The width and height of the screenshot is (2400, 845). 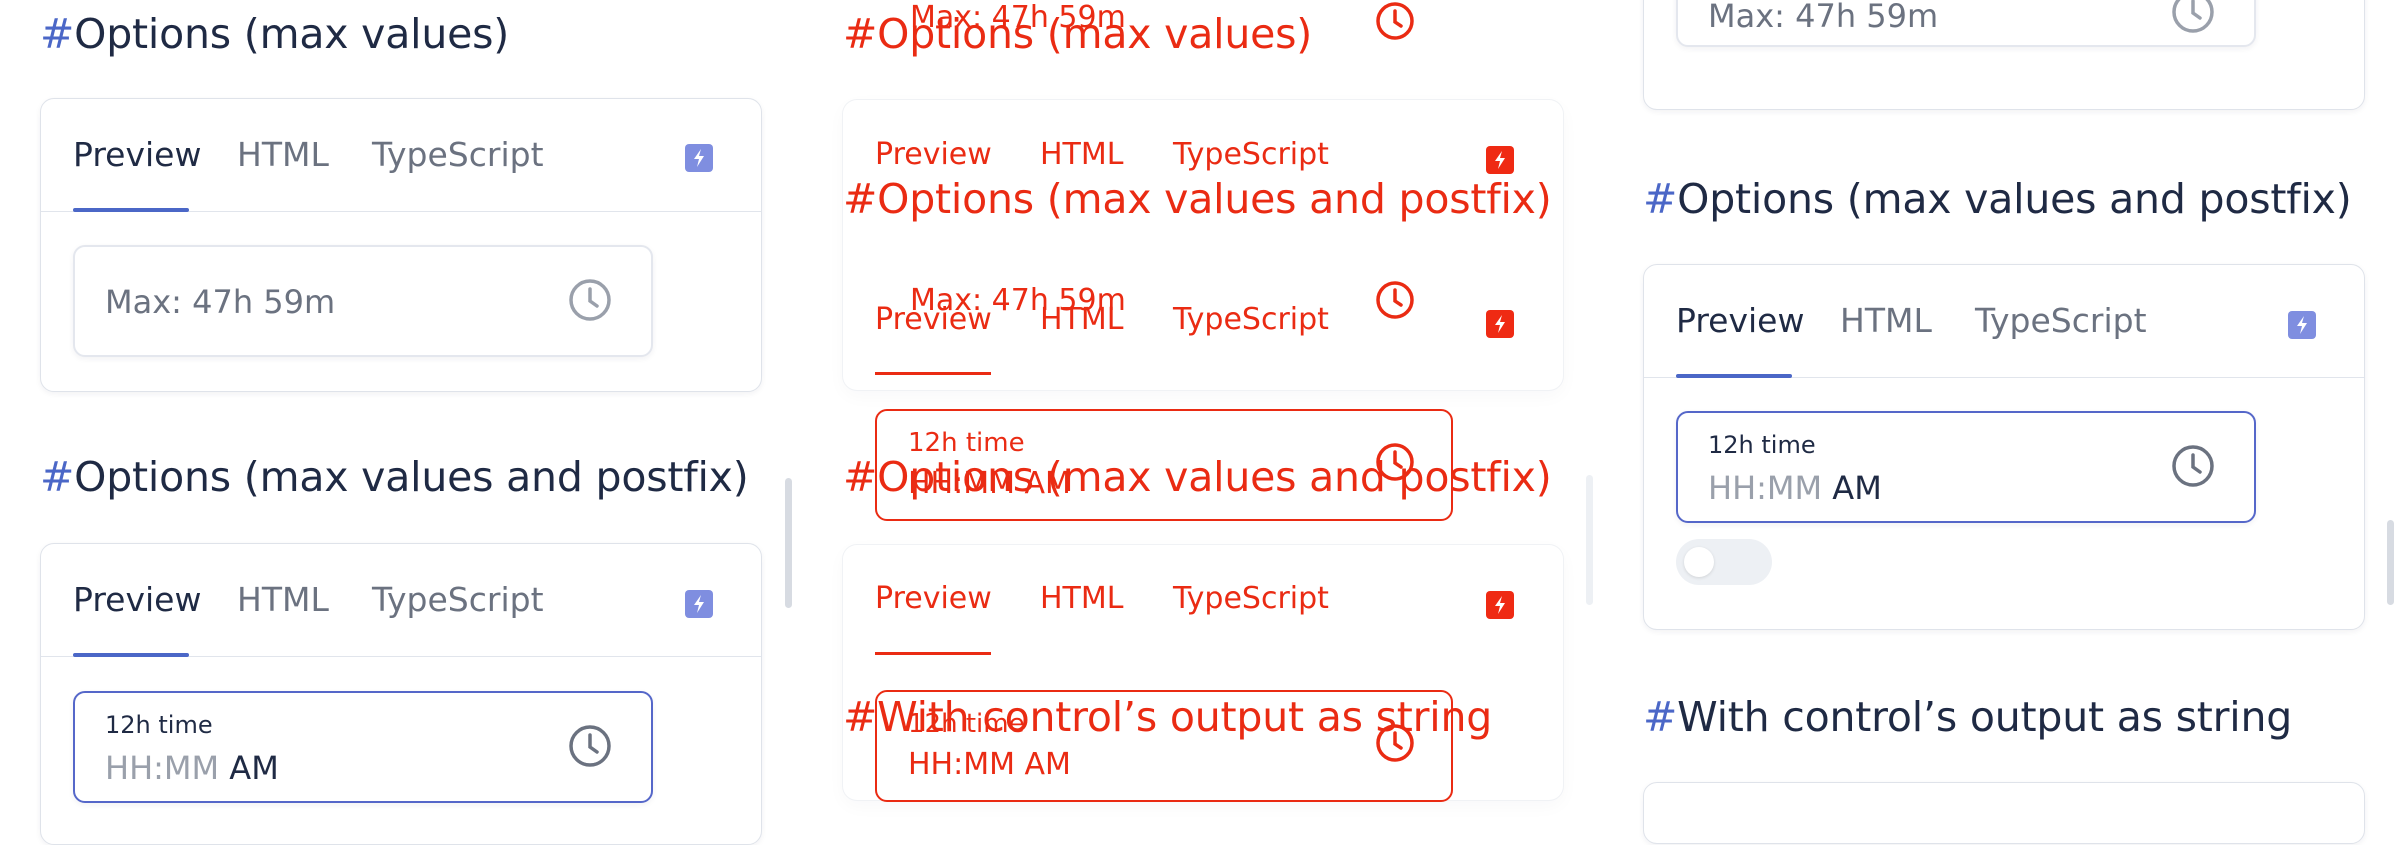 What do you see at coordinates (989, 764) in the screenshot?
I see `middle-field-value: HH:MM AM` at bounding box center [989, 764].